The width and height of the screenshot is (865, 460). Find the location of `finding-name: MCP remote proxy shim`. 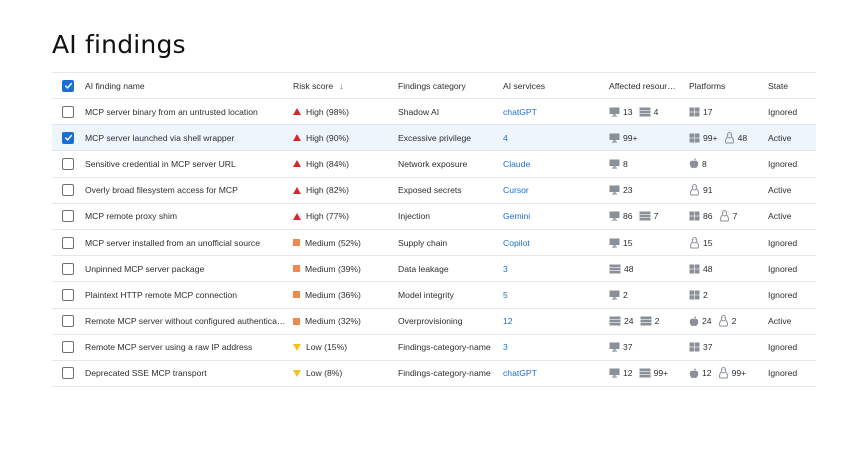

finding-name: MCP remote proxy shim is located at coordinates (185, 216).